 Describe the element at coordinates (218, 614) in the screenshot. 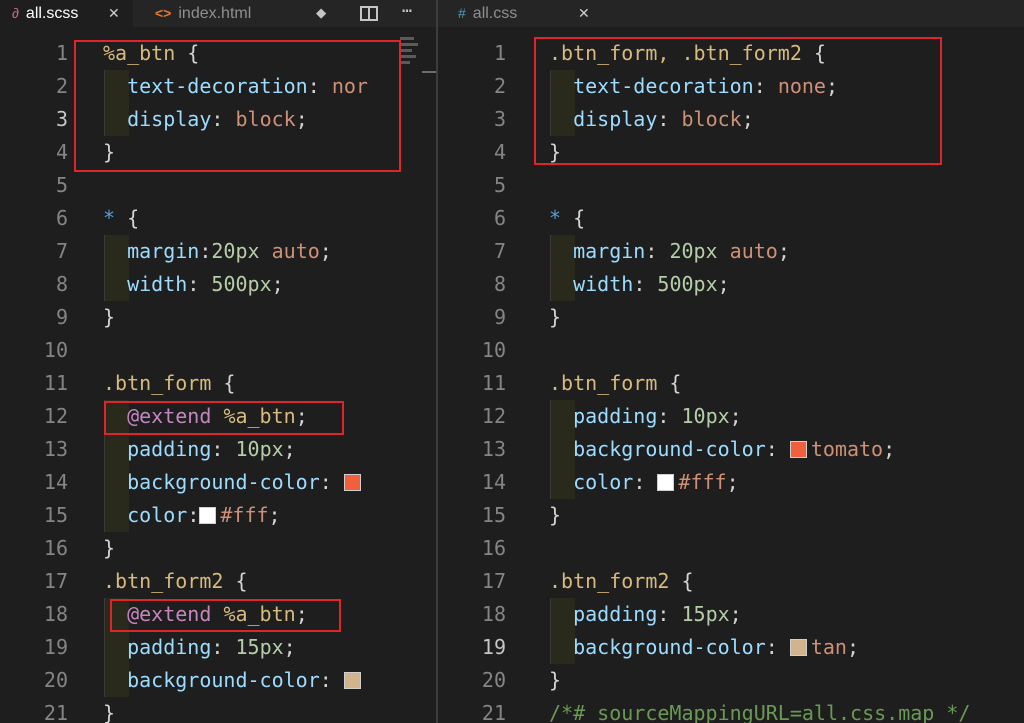

I see `code-line: 18 @extend %a_btn;` at that location.